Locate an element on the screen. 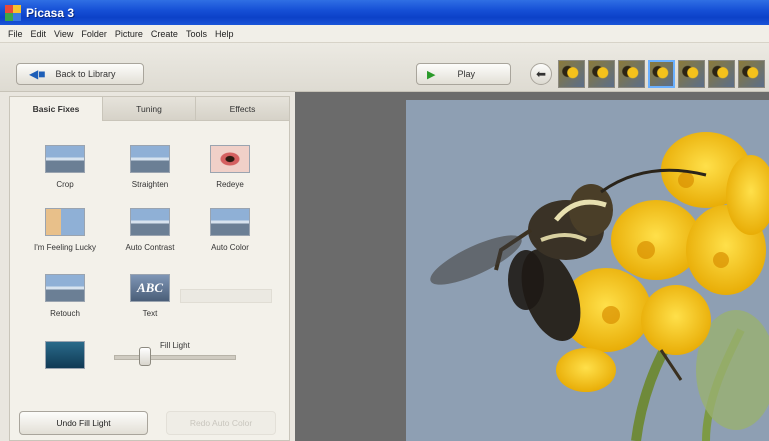 This screenshot has height=441, width=769. feeling-lucky-icon is located at coordinates (65, 222).